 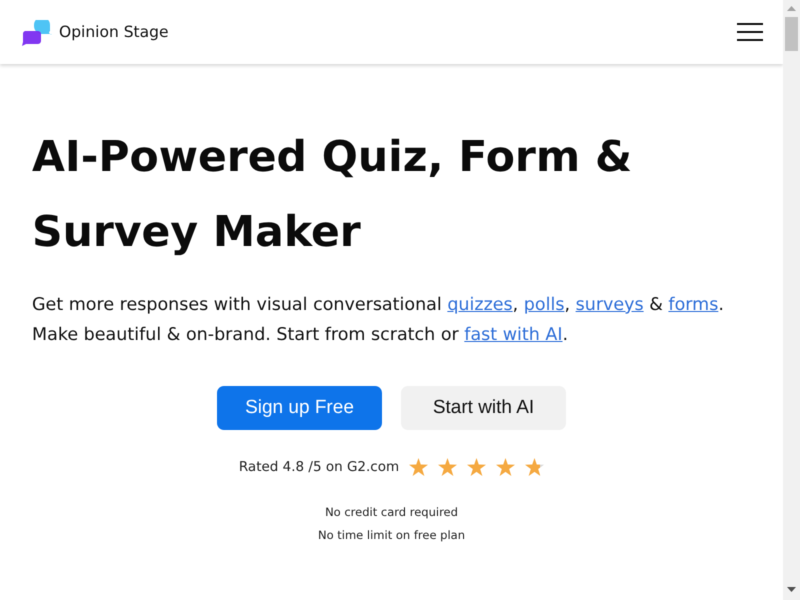 I want to click on menu-icon, so click(x=750, y=32).